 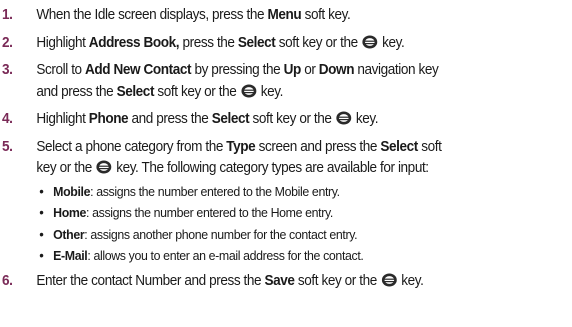 What do you see at coordinates (396, 70) in the screenshot?
I see `text-run: navigation key` at bounding box center [396, 70].